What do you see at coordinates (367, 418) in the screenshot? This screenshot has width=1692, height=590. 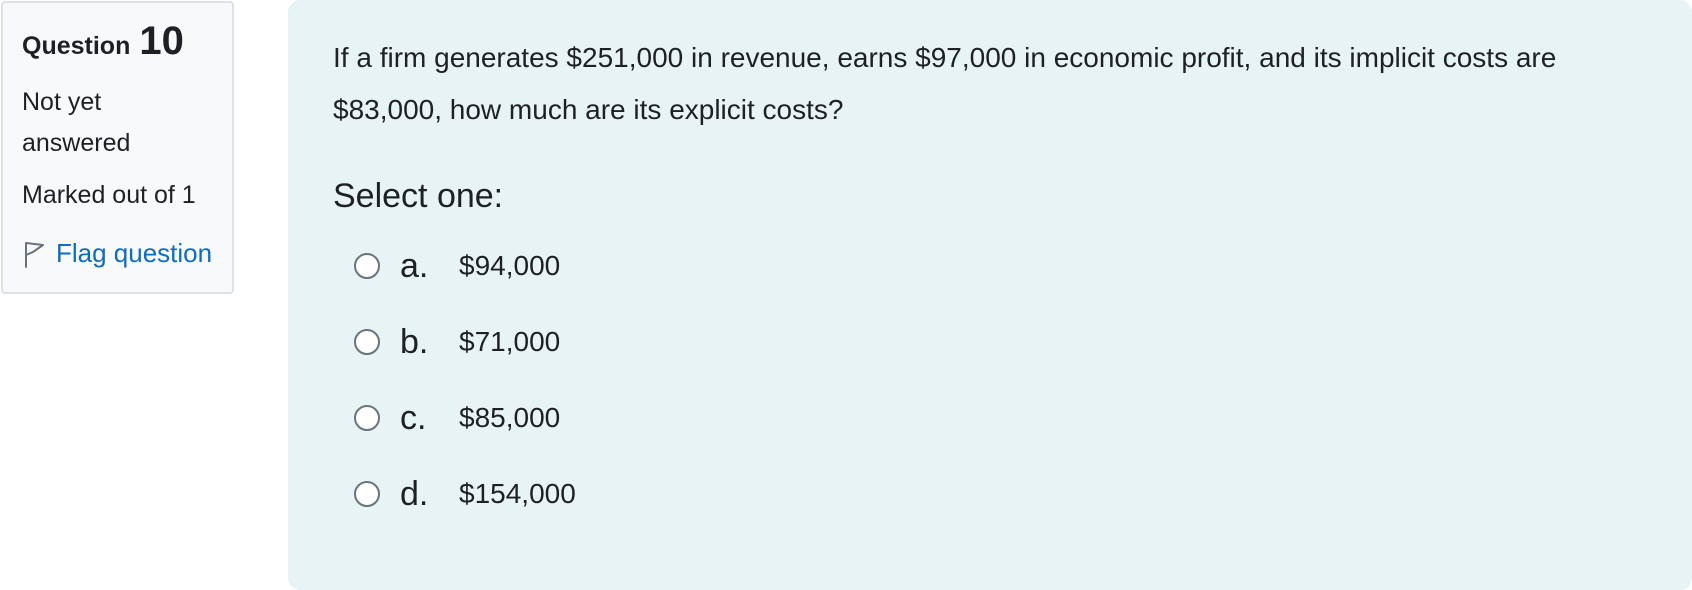 I see `radio-button-c` at bounding box center [367, 418].